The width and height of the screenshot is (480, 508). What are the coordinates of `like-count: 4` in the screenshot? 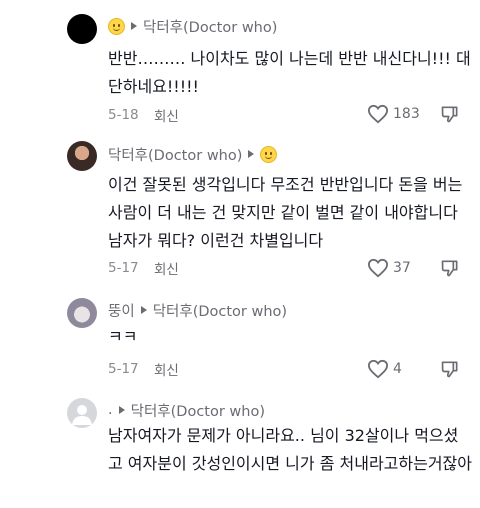 It's located at (397, 369).